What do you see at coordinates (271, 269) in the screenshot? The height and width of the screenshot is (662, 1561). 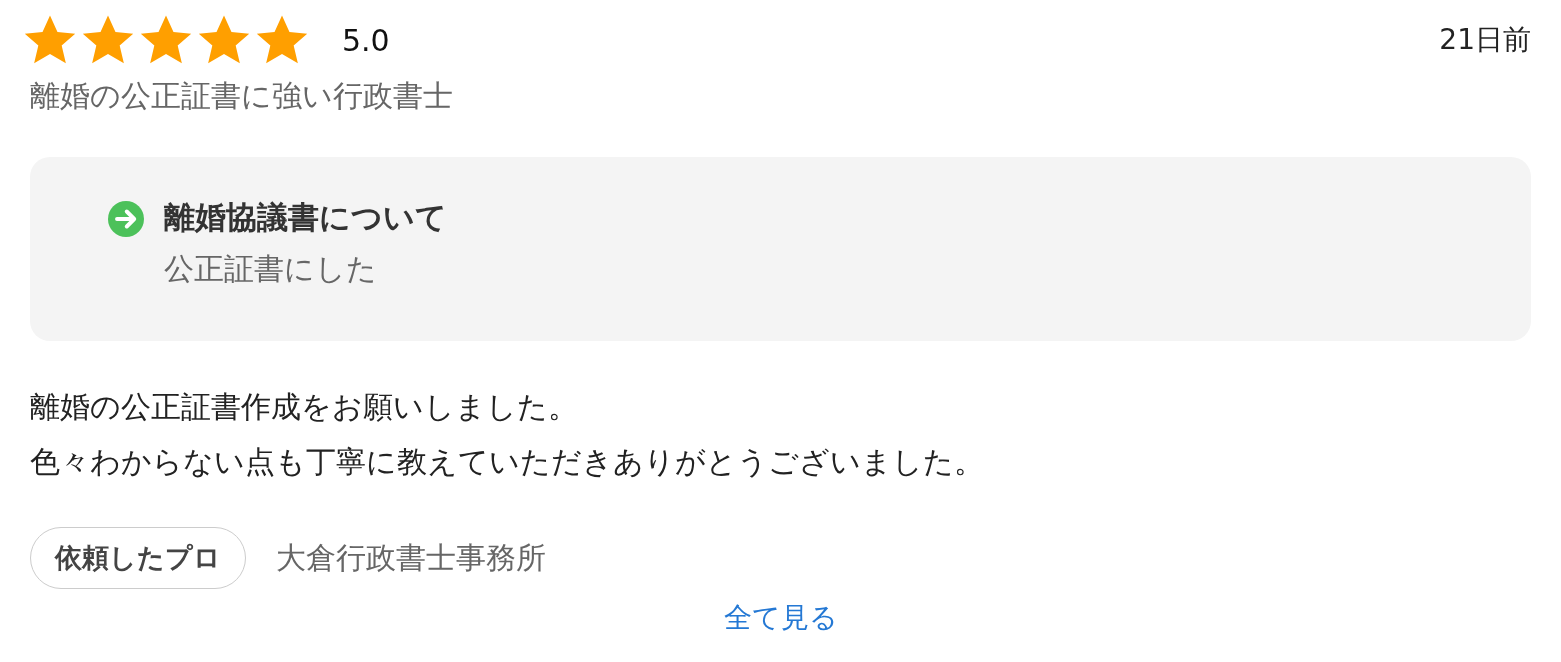 I see `request-detail: 公正証書にした` at bounding box center [271, 269].